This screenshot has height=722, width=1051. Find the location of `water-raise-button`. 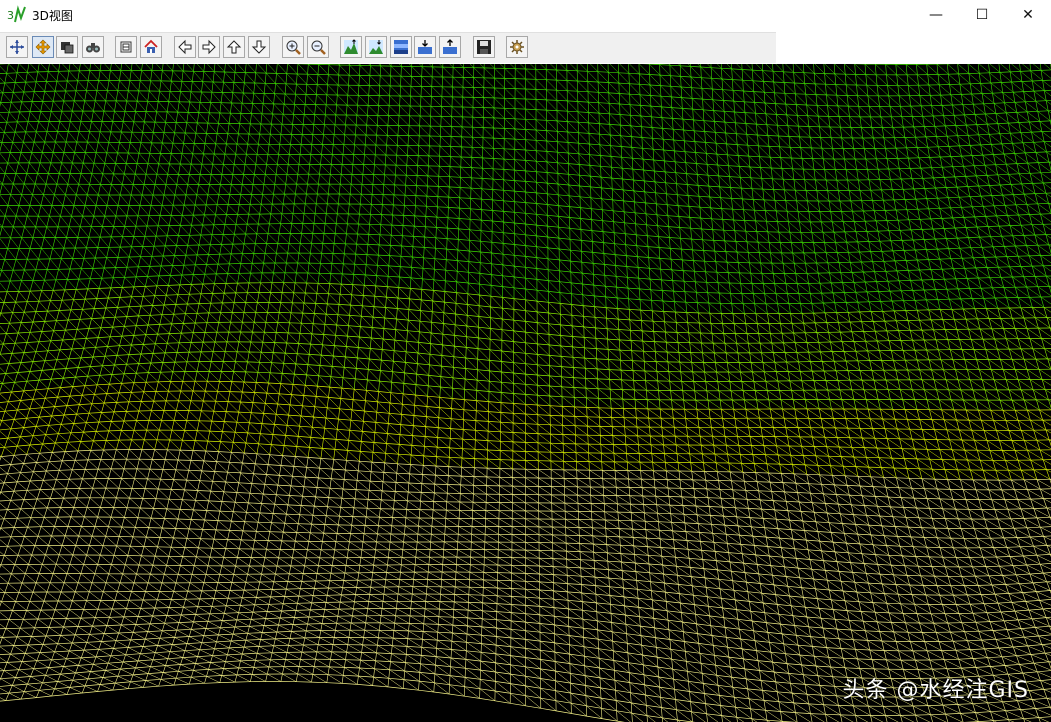

water-raise-button is located at coordinates (450, 47).